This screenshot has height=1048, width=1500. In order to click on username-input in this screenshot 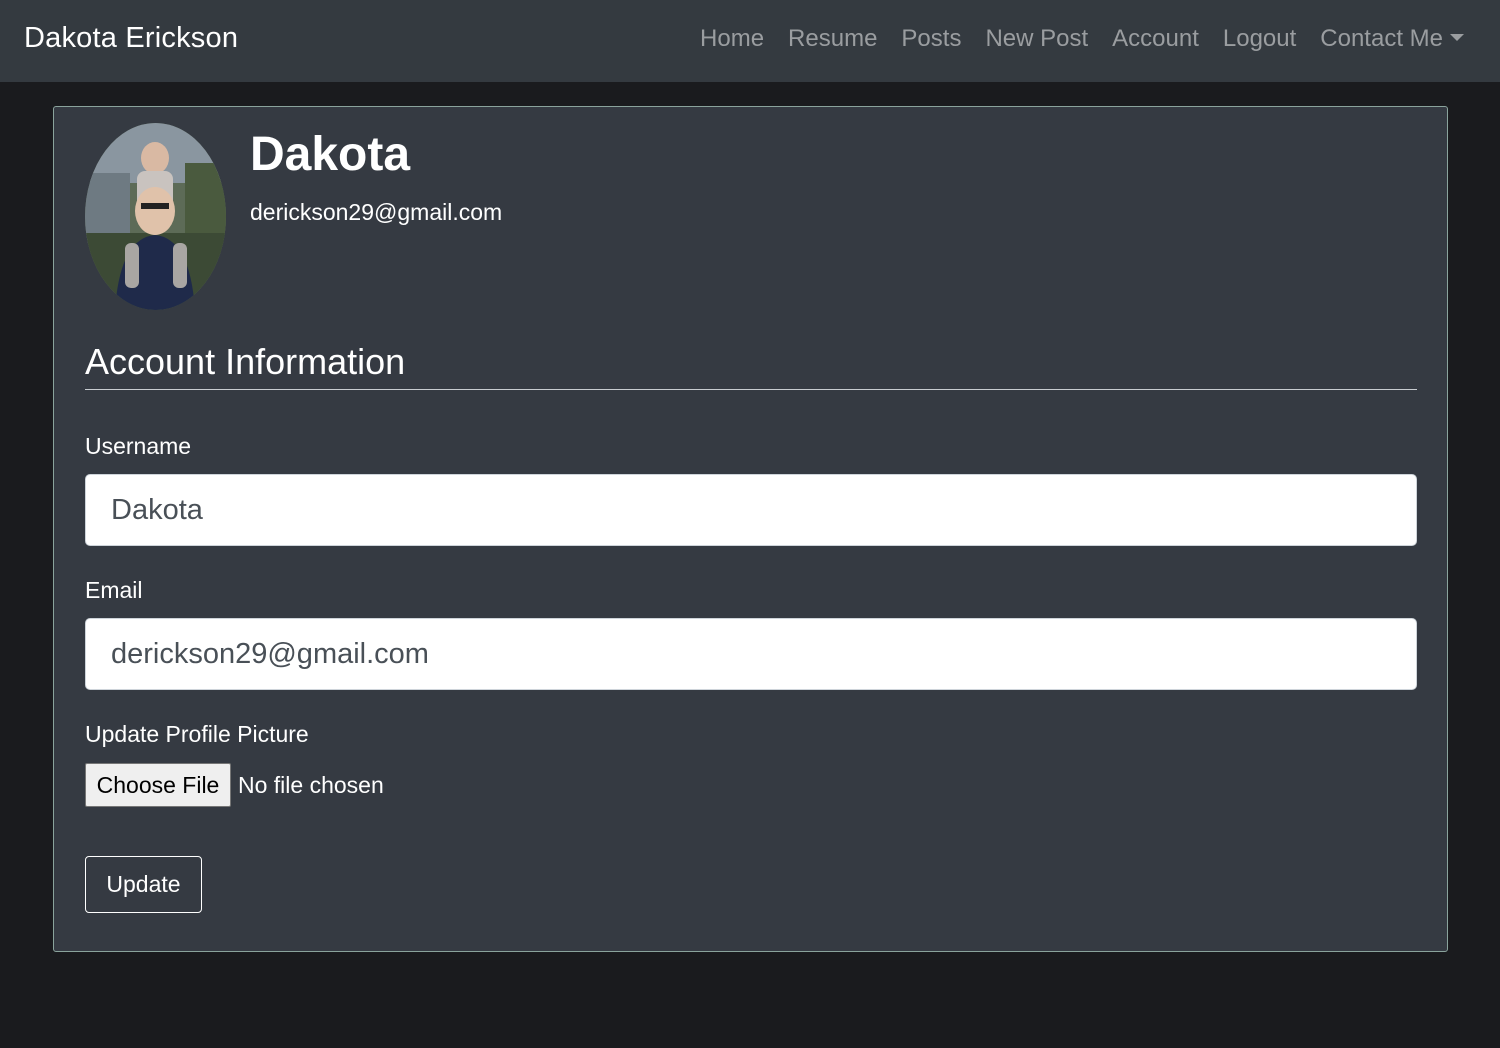, I will do `click(751, 510)`.